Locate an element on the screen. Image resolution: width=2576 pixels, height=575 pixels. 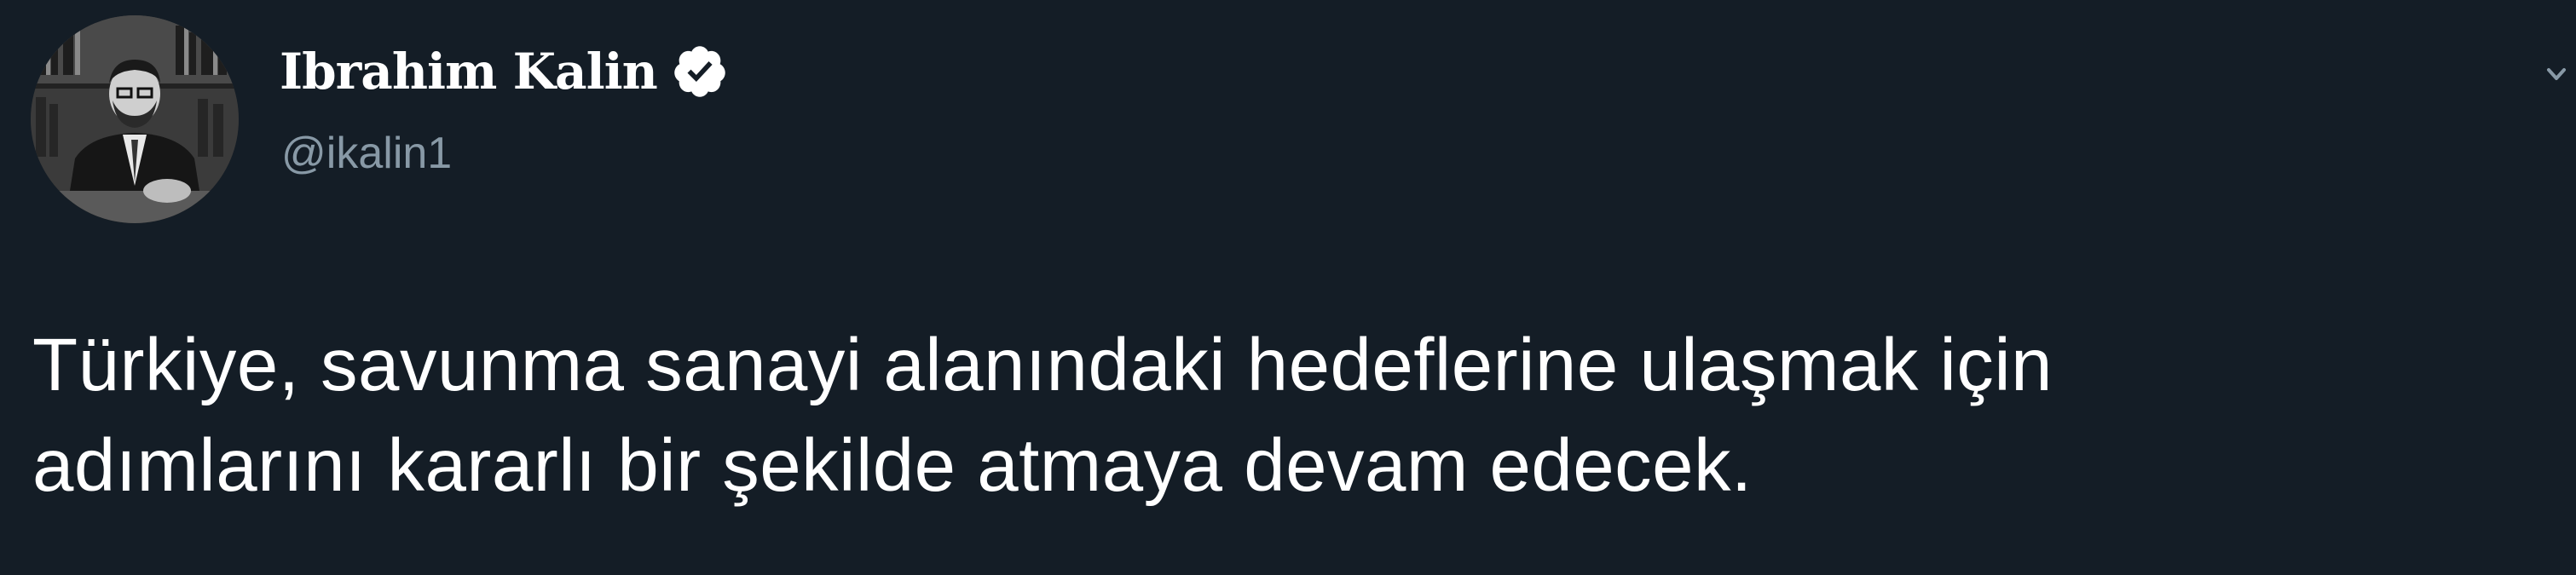
verified-badge-icon is located at coordinates (700, 72).